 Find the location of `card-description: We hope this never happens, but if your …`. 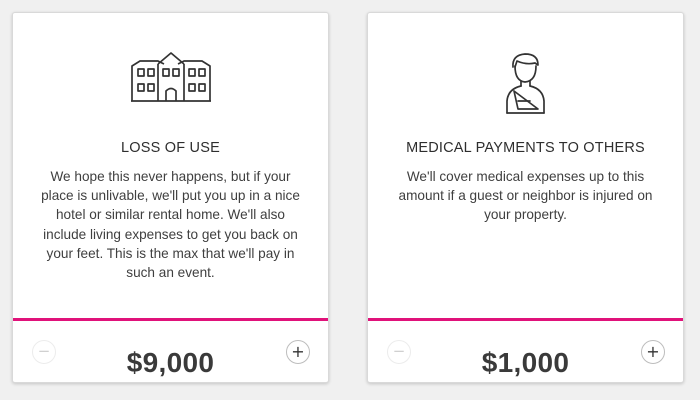

card-description: We hope this never happens, but if your … is located at coordinates (170, 225).